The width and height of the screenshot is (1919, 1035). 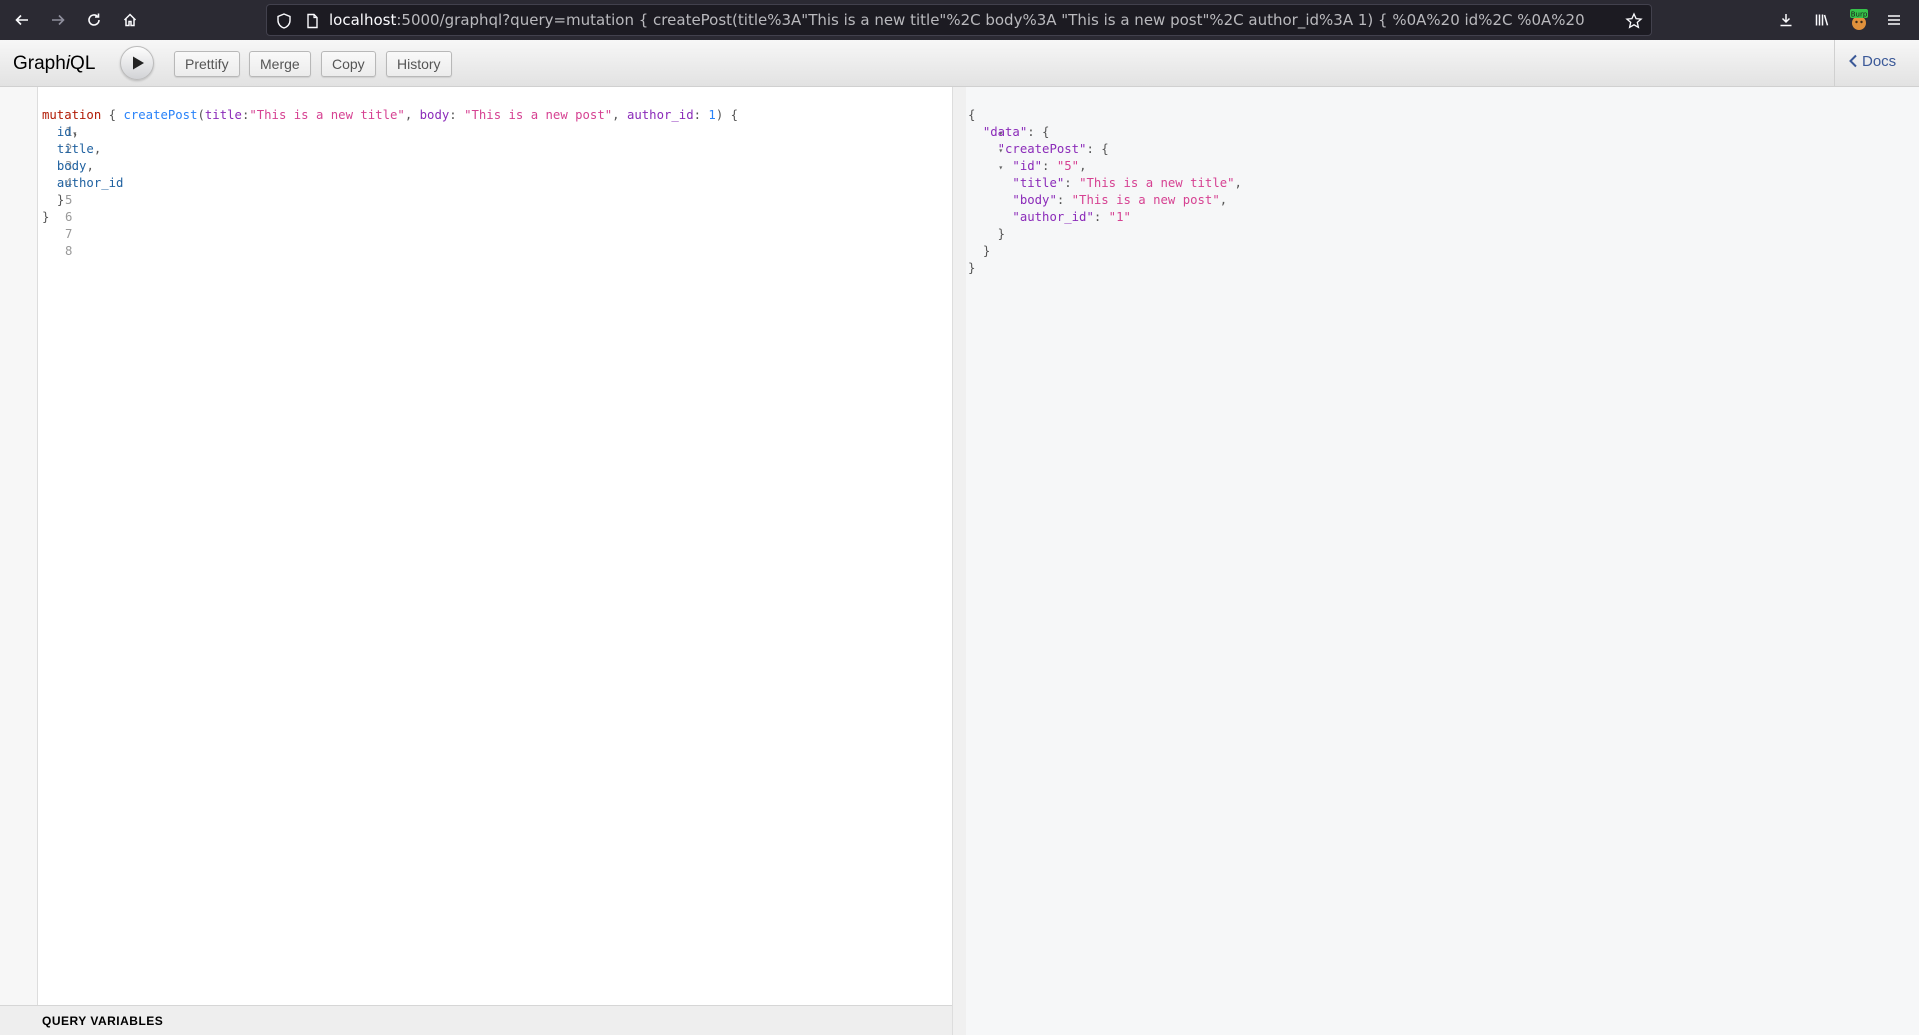 I want to click on json-value: "This is a new post", so click(x=1145, y=200).